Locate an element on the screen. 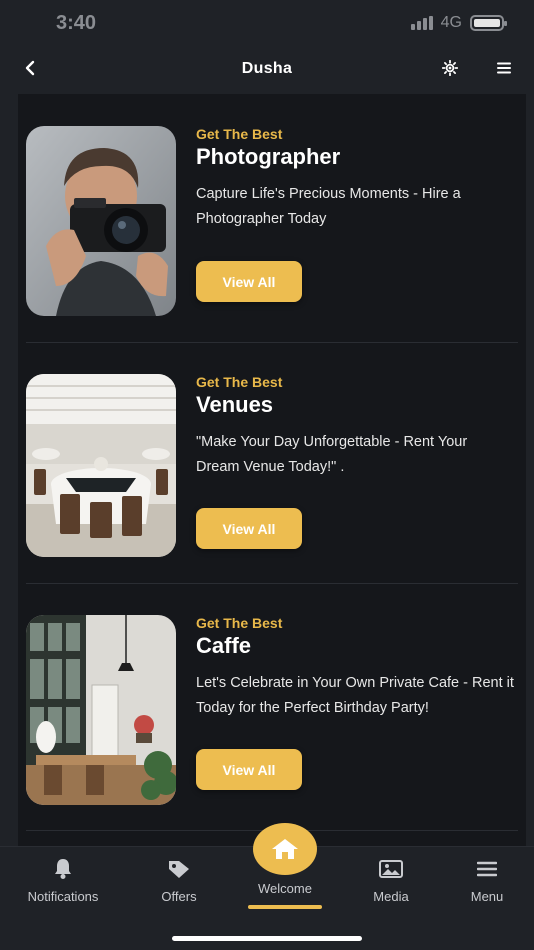 The height and width of the screenshot is (950, 534). app-header: Dusha is located at coordinates (267, 69).